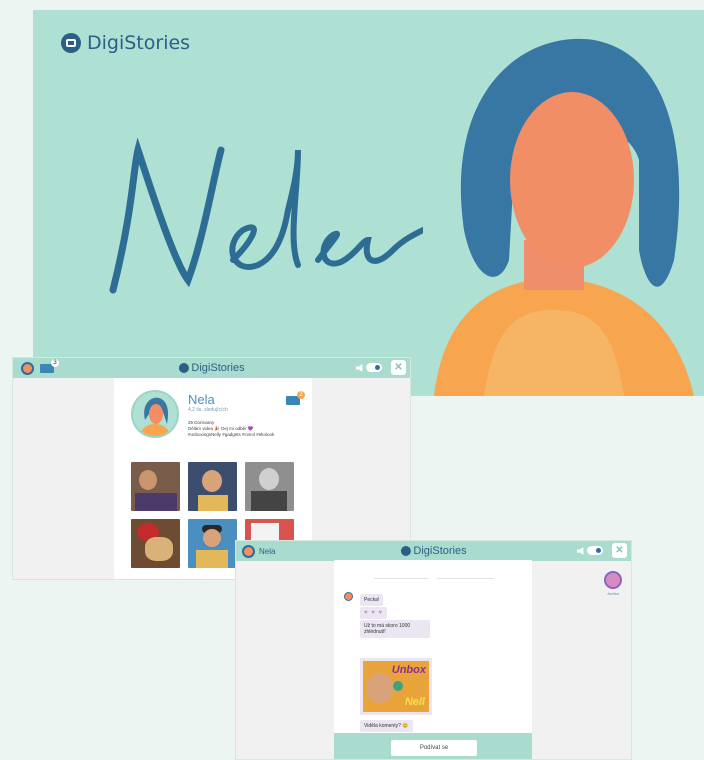 The height and width of the screenshot is (760, 704). Describe the element at coordinates (434, 578) in the screenshot. I see `date-divider` at that location.